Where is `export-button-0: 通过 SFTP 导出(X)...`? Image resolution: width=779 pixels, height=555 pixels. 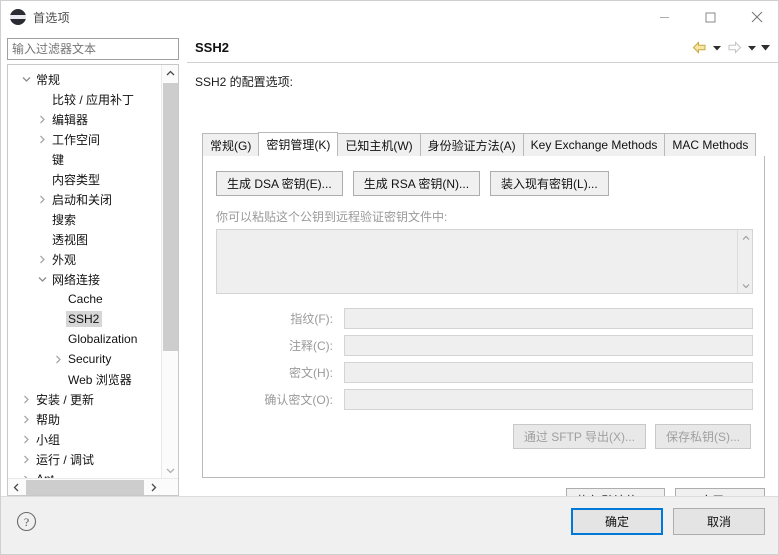
export-button-0: 通过 SFTP 导出(X)... is located at coordinates (579, 436).